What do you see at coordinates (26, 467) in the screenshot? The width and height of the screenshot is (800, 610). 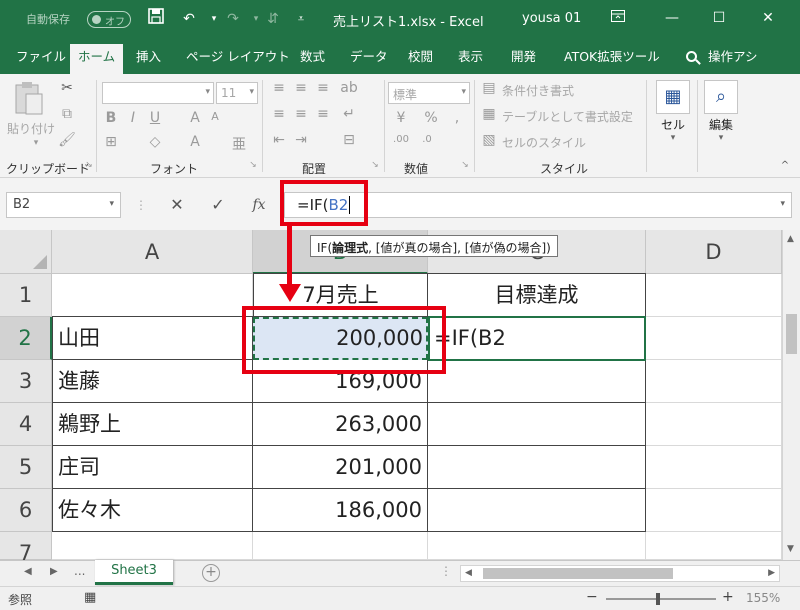 I see `row-header-5: 5` at bounding box center [26, 467].